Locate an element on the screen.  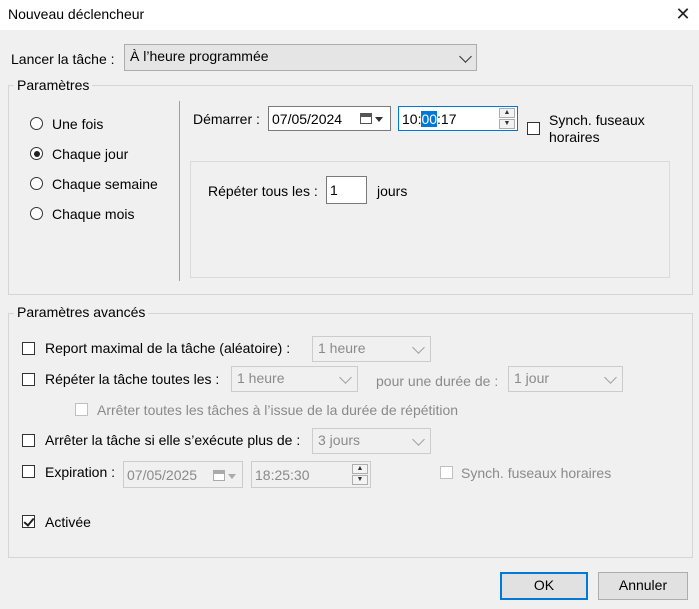
repeat-unit-label: jours is located at coordinates (392, 191).